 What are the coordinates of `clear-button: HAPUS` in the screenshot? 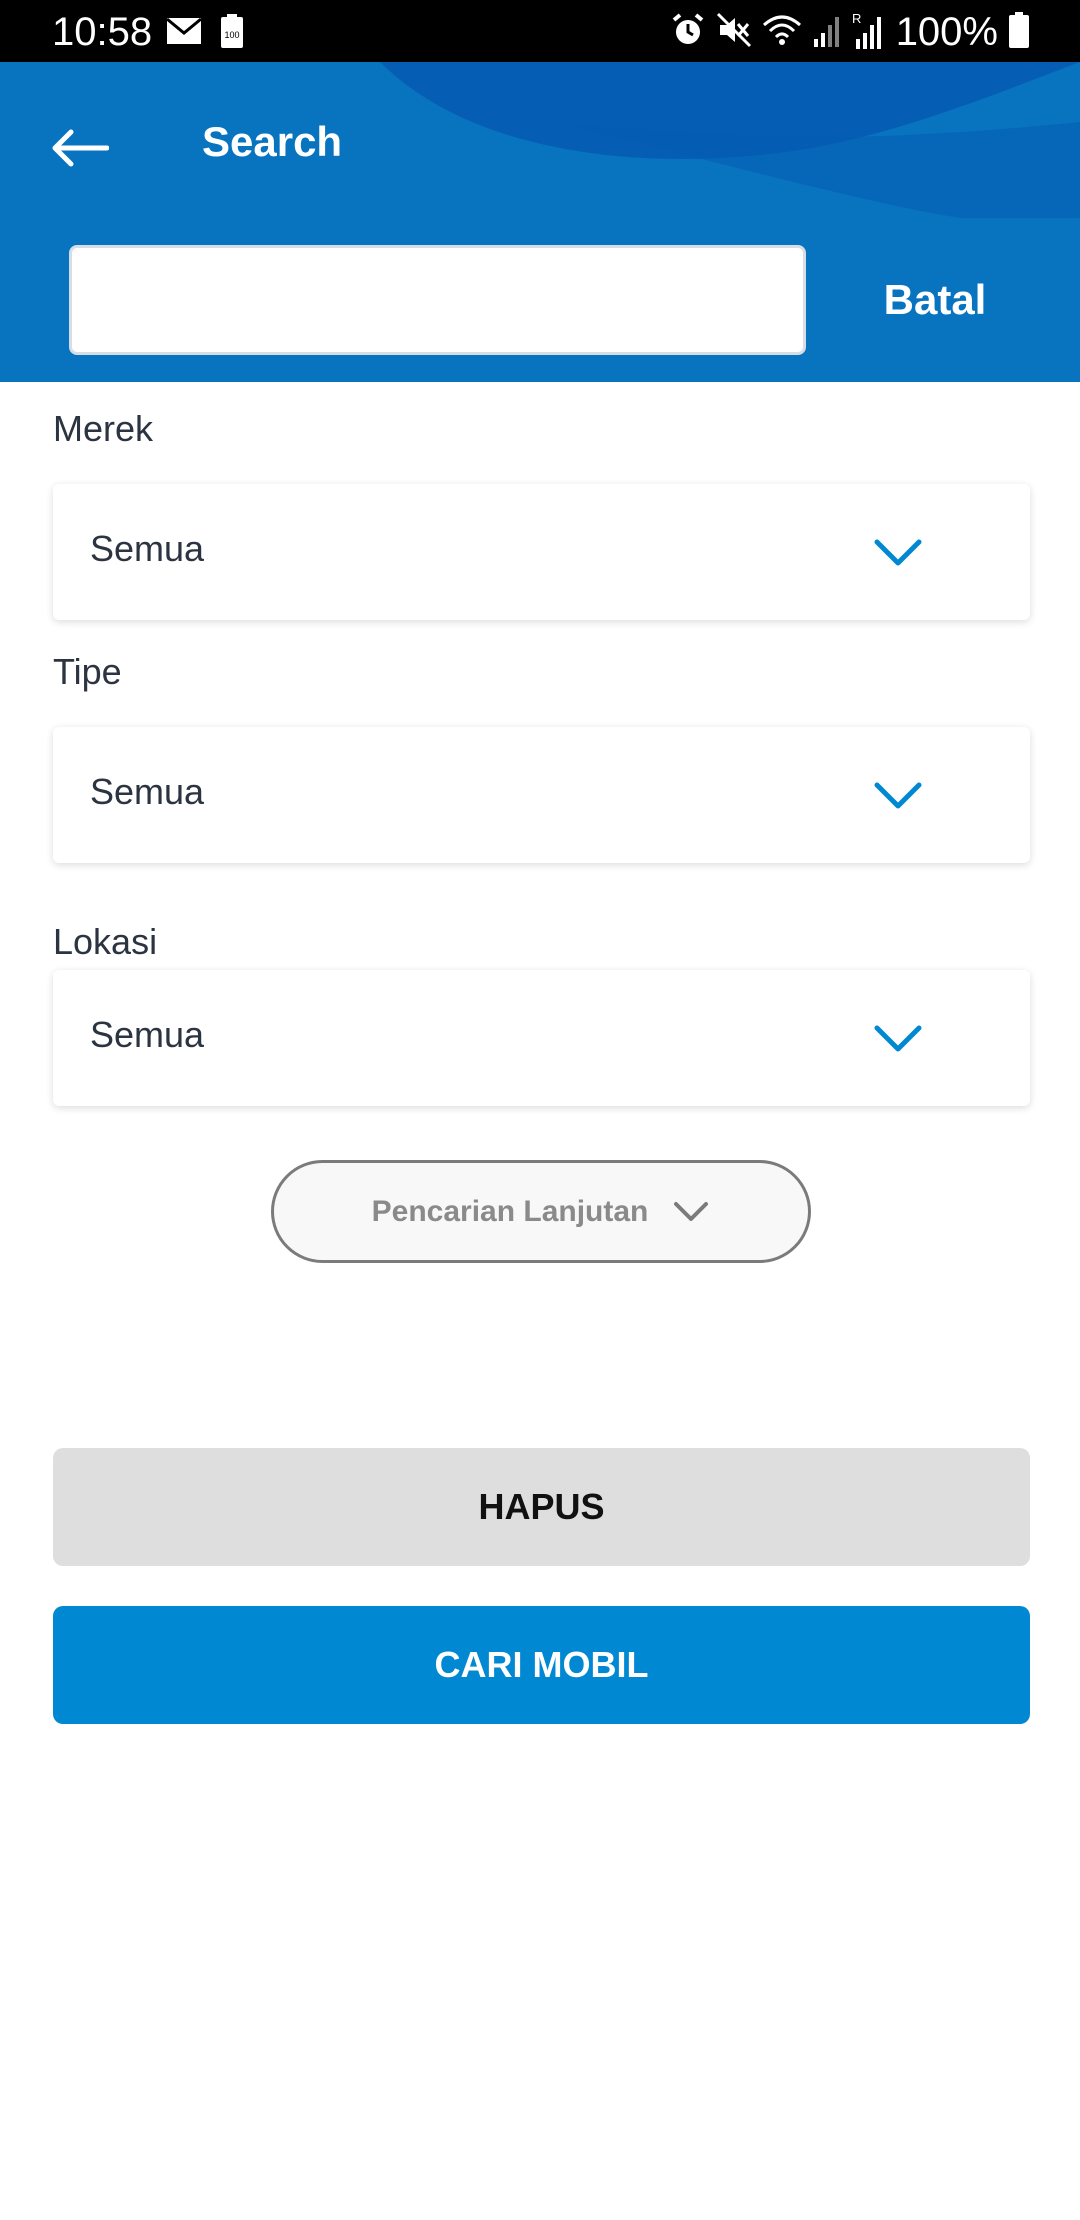 It's located at (541, 1507).